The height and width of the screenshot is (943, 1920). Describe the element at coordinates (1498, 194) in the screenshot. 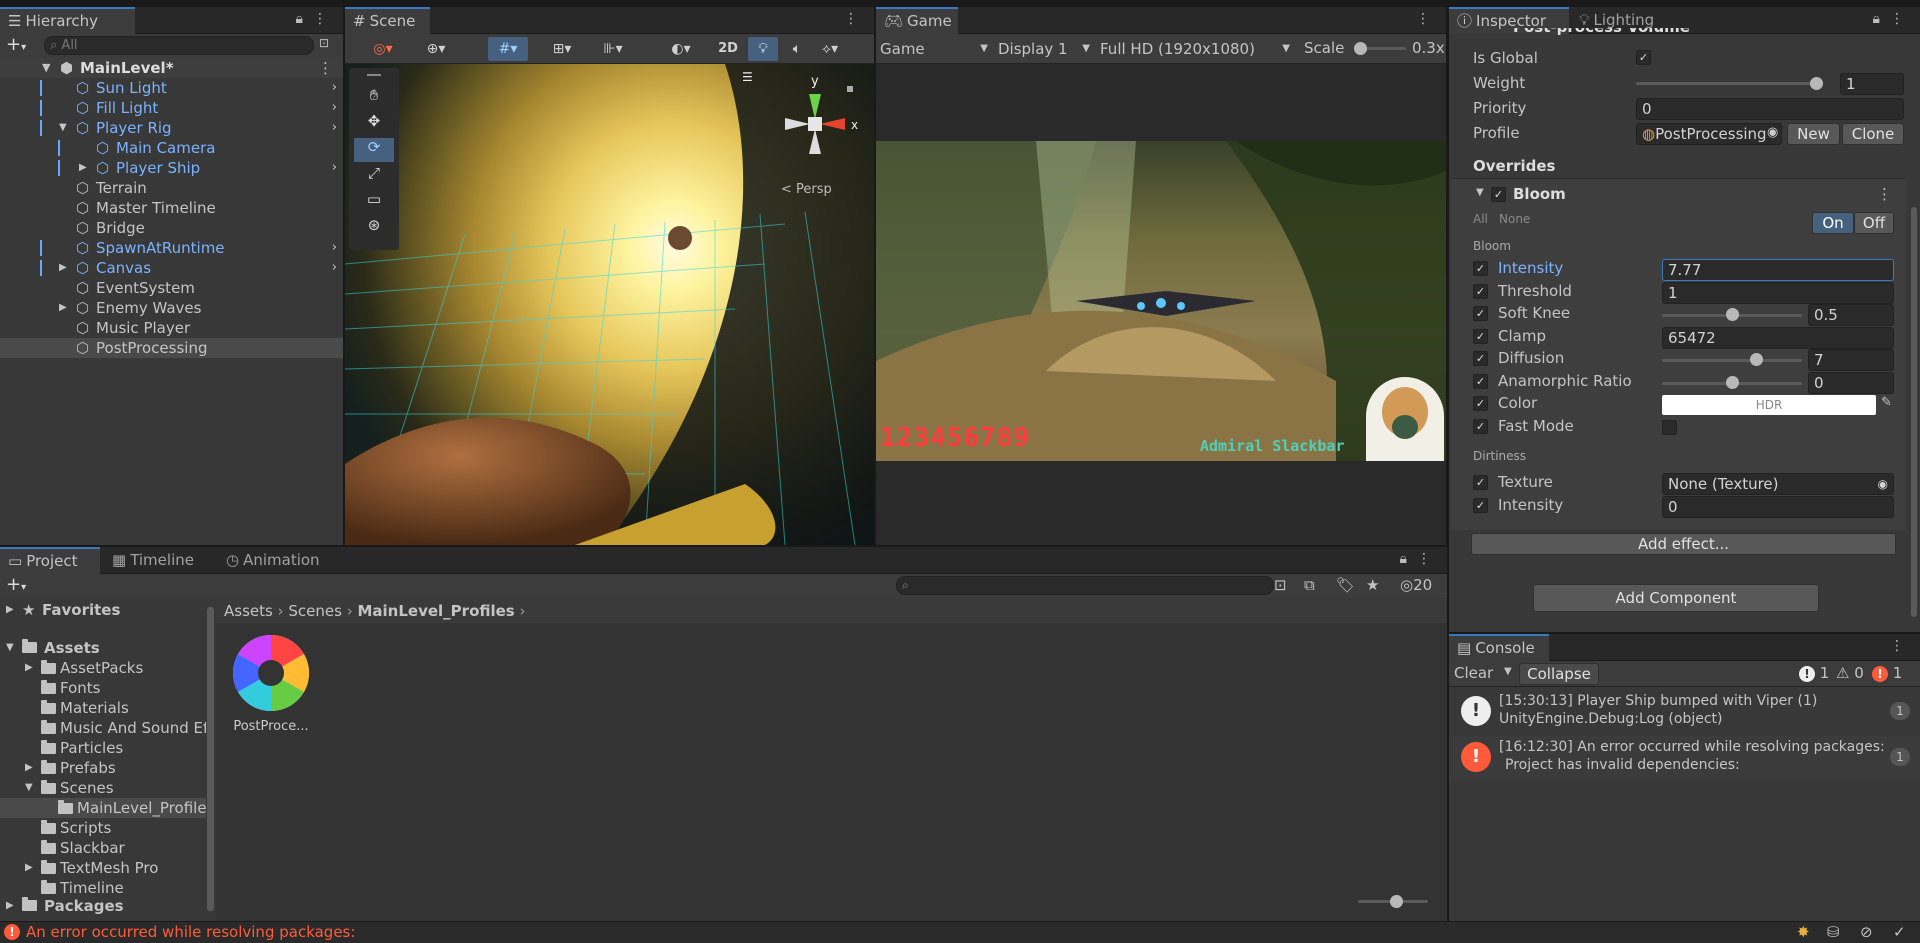

I see `bloom-enable-checkbox: ✓` at that location.